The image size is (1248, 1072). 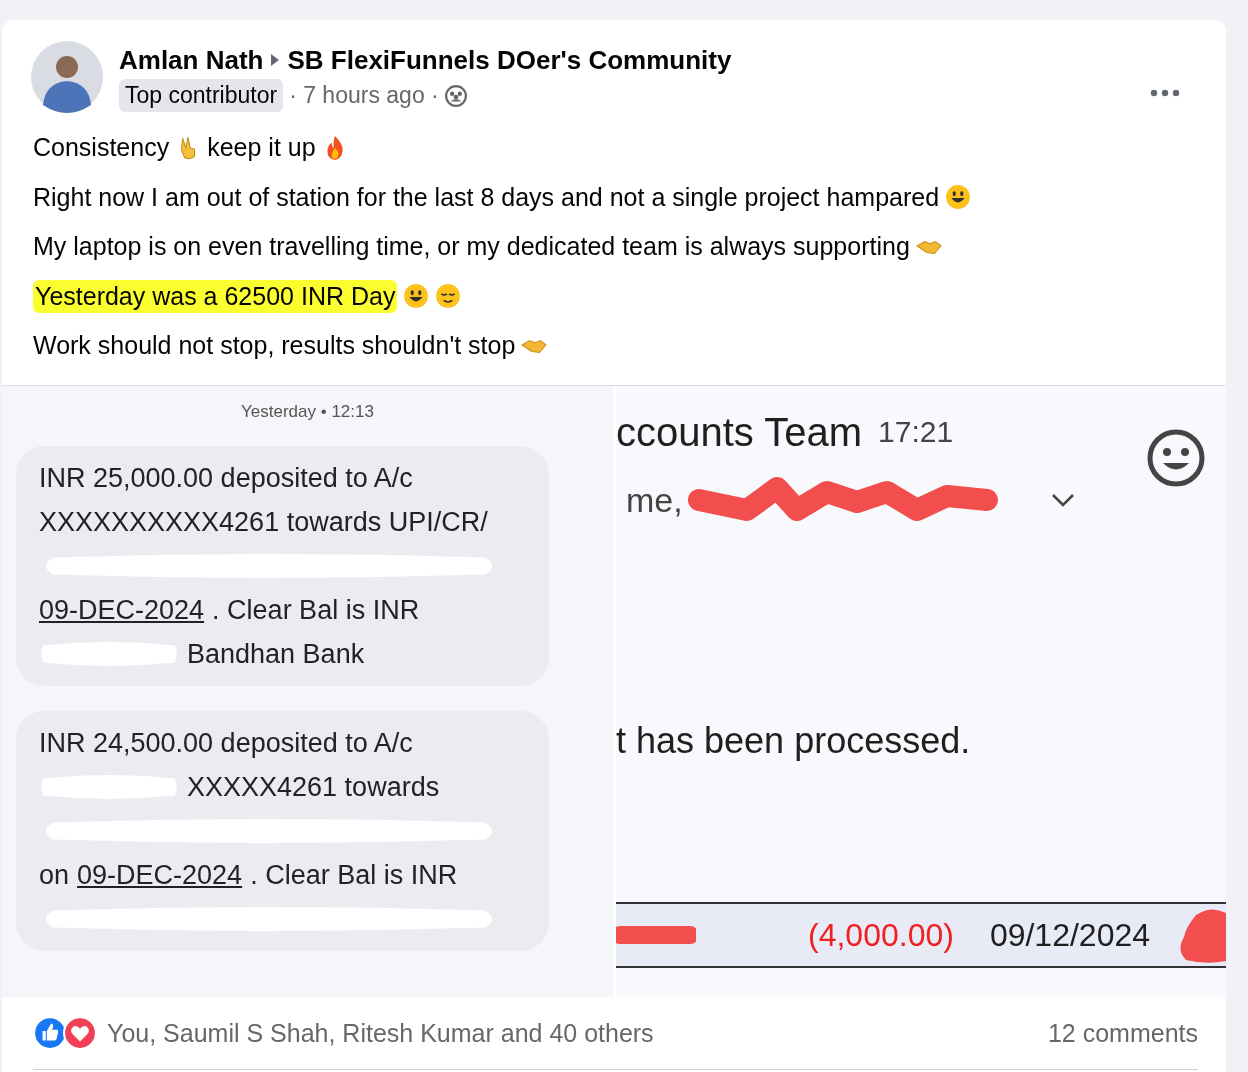 What do you see at coordinates (881, 935) in the screenshot?
I see `amount-cell: (4,000.00)` at bounding box center [881, 935].